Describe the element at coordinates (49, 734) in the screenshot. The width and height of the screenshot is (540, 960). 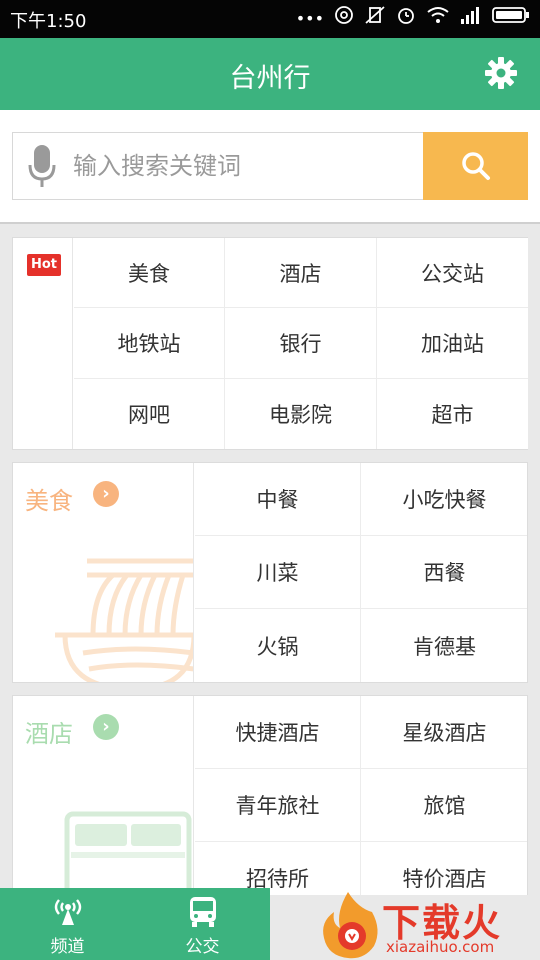
I see `category-hotel-title: 酒店` at that location.